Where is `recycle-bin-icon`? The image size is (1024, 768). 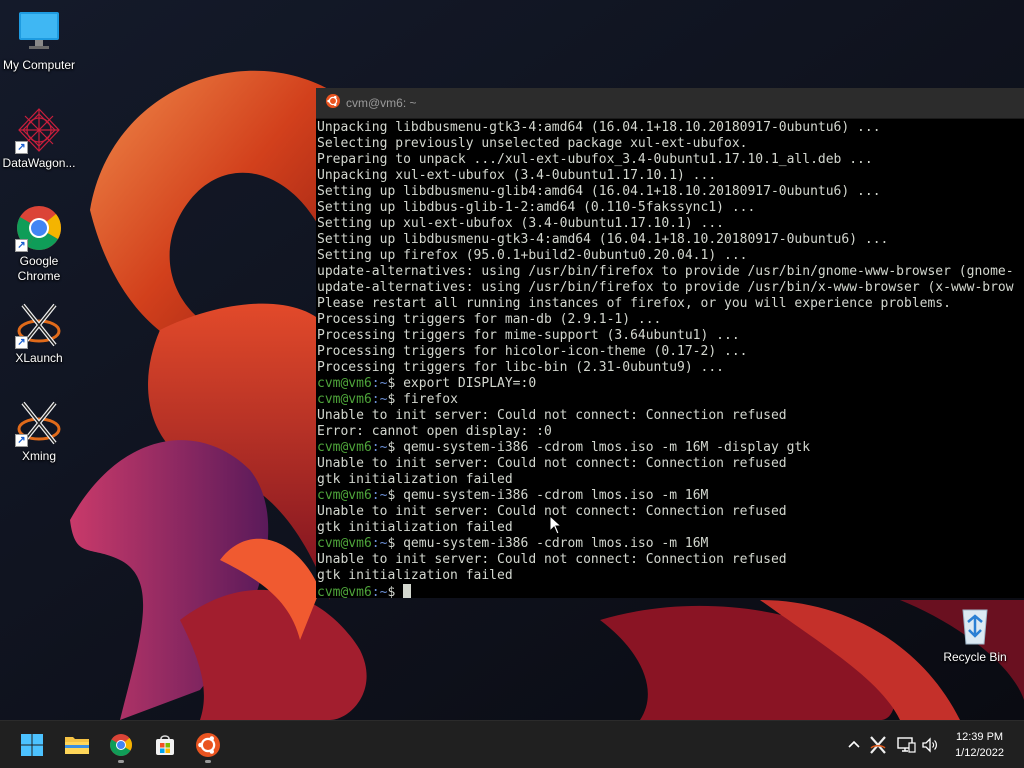
recycle-bin-icon is located at coordinates (975, 624).